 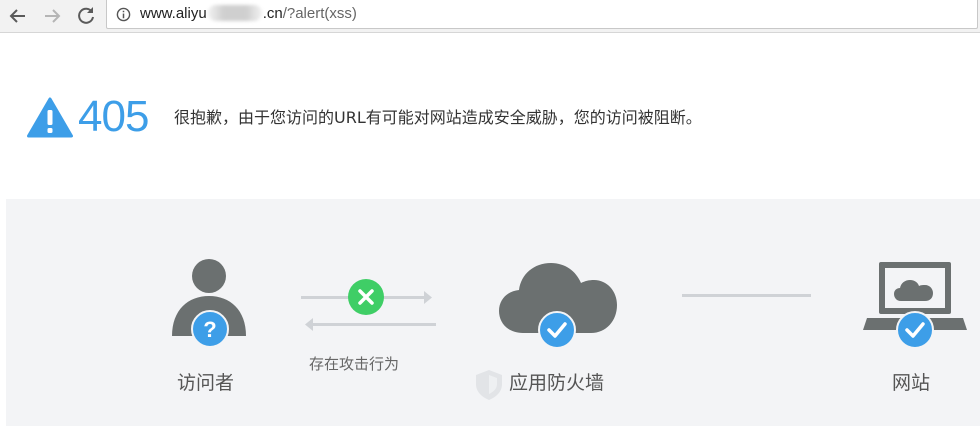 I want to click on error-code: 405, so click(x=113, y=116).